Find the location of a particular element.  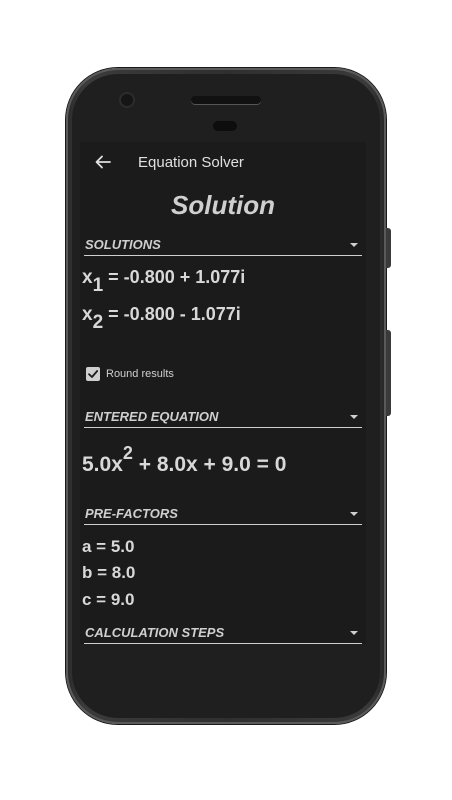

page-title: Solution is located at coordinates (223, 205).